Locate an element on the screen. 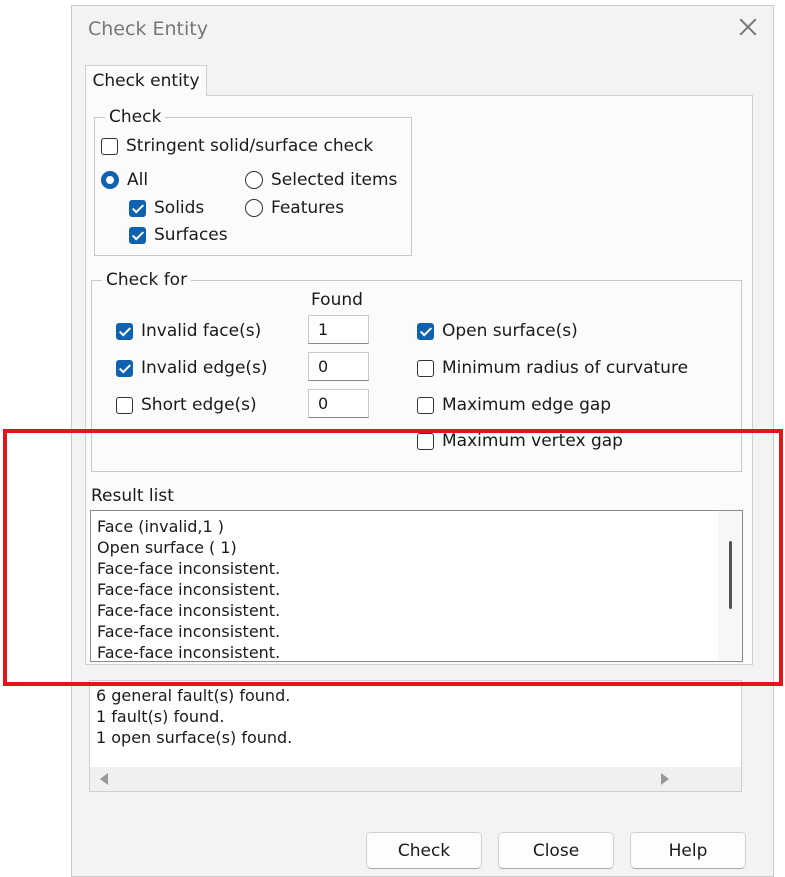 This screenshot has width=785, height=877. dialog-title: Check Entity is located at coordinates (148, 29).